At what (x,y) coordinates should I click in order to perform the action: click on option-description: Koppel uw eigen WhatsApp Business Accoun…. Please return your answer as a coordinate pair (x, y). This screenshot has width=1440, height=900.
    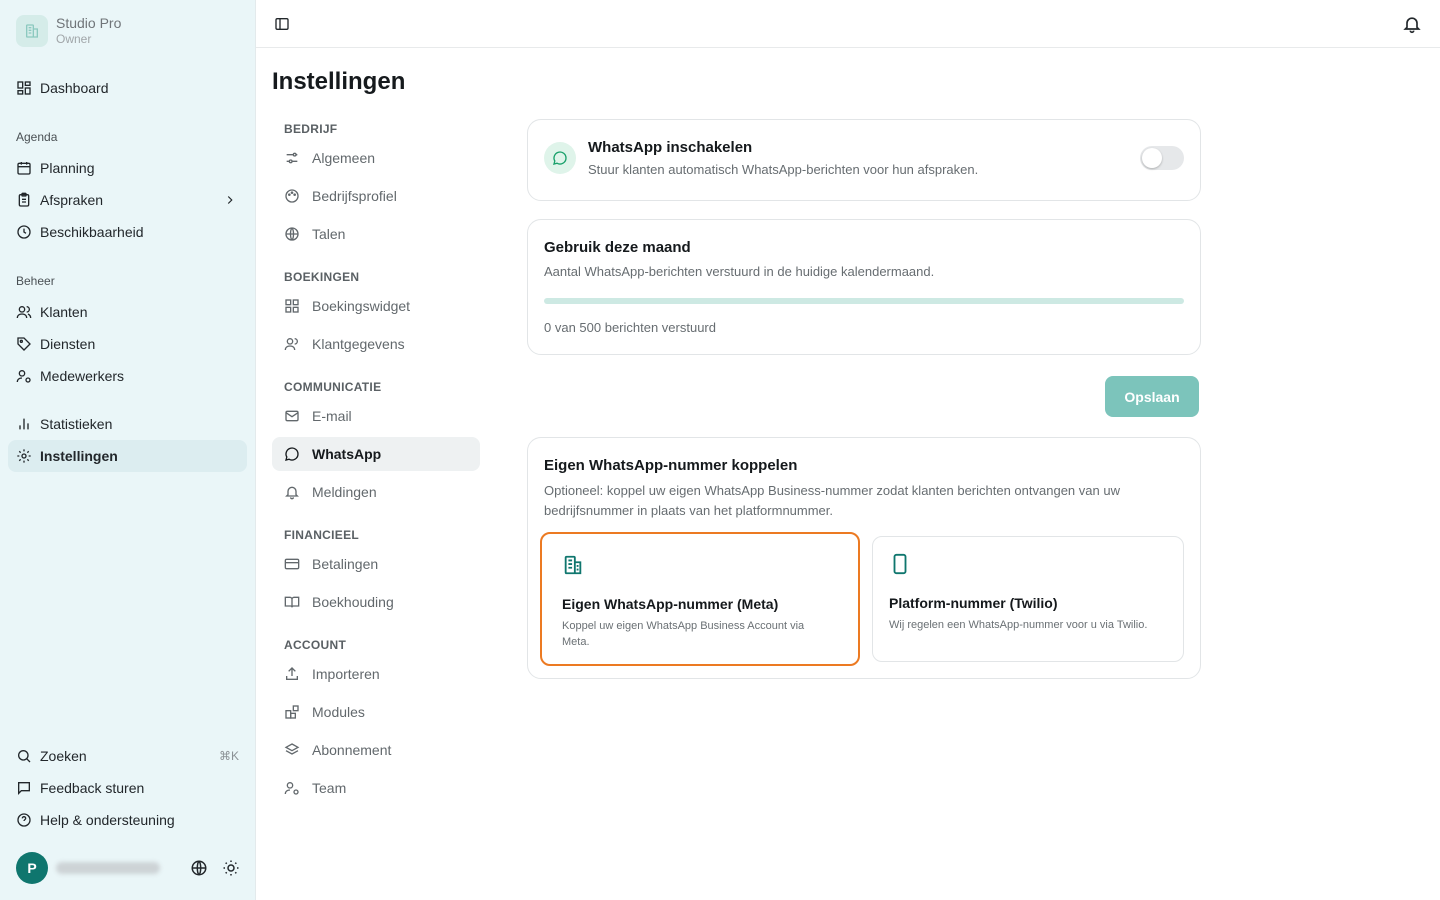
    Looking at the image, I should click on (683, 634).